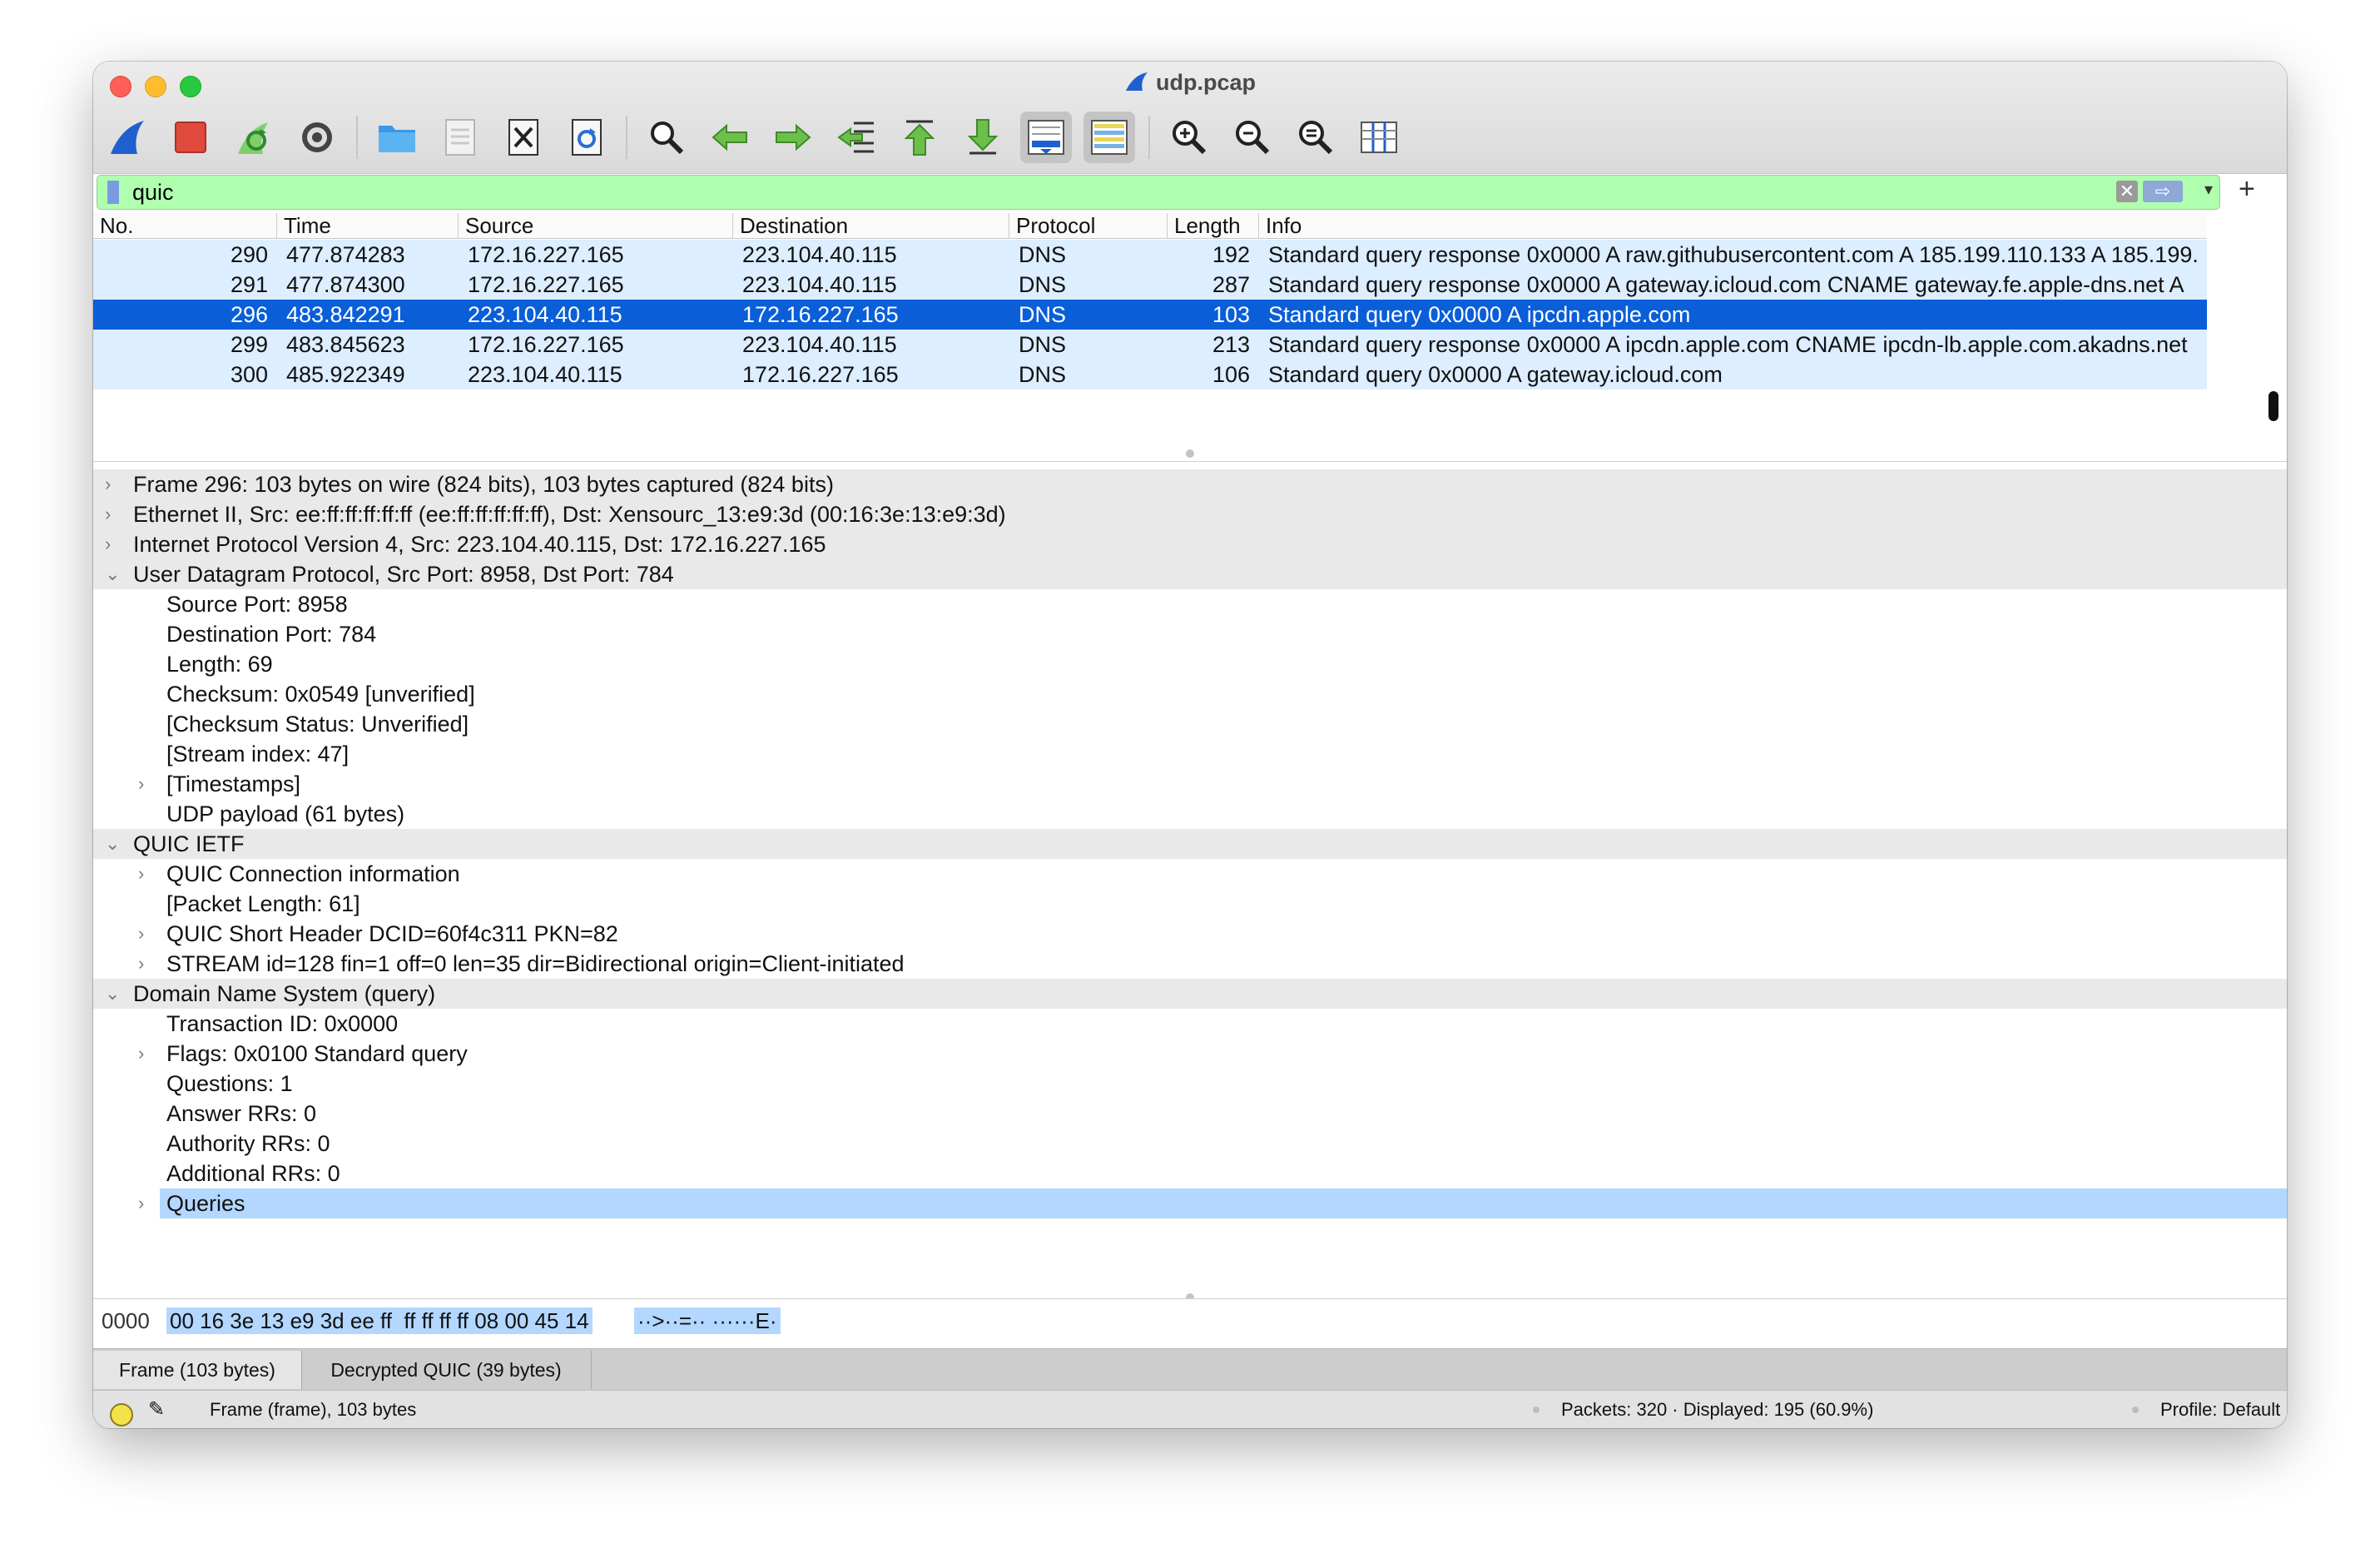  I want to click on detail-tree-row: › QUIC Connection information, so click(1190, 874).